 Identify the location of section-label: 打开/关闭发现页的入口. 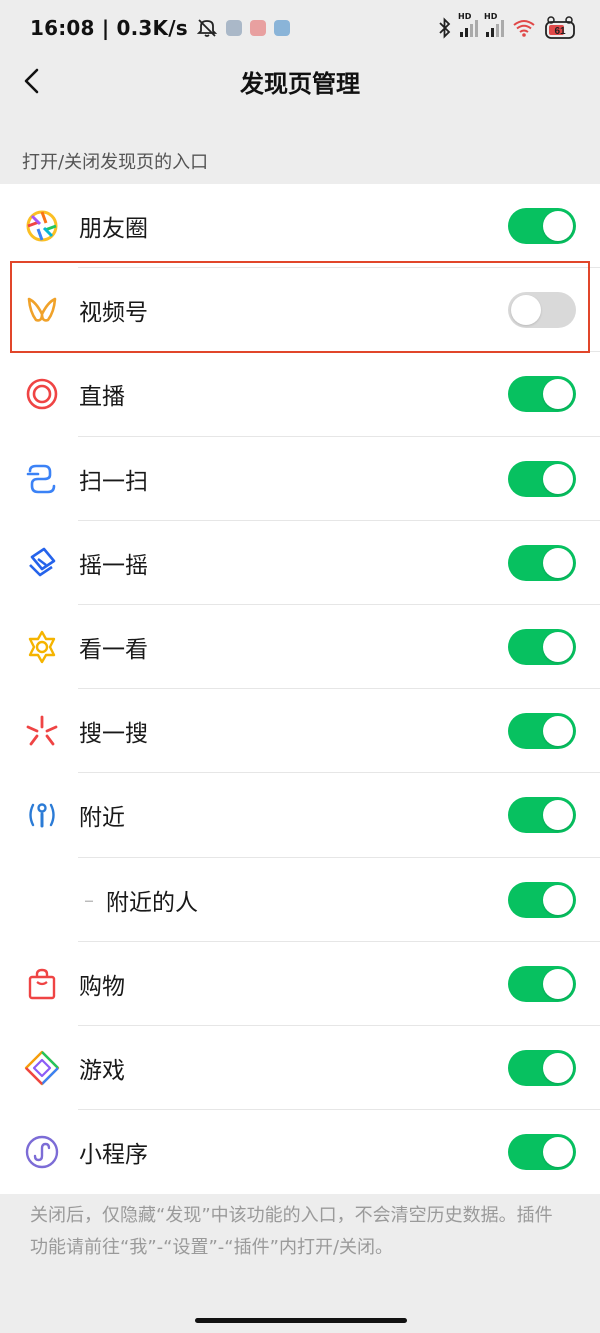
(115, 162).